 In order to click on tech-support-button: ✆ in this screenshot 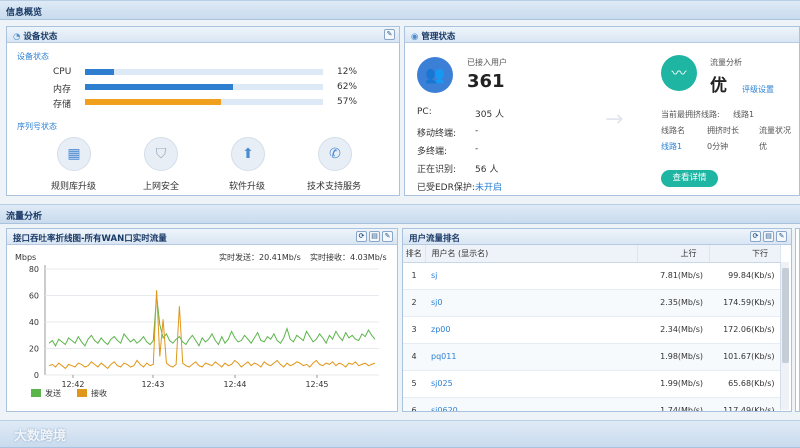, I will do `click(335, 154)`.